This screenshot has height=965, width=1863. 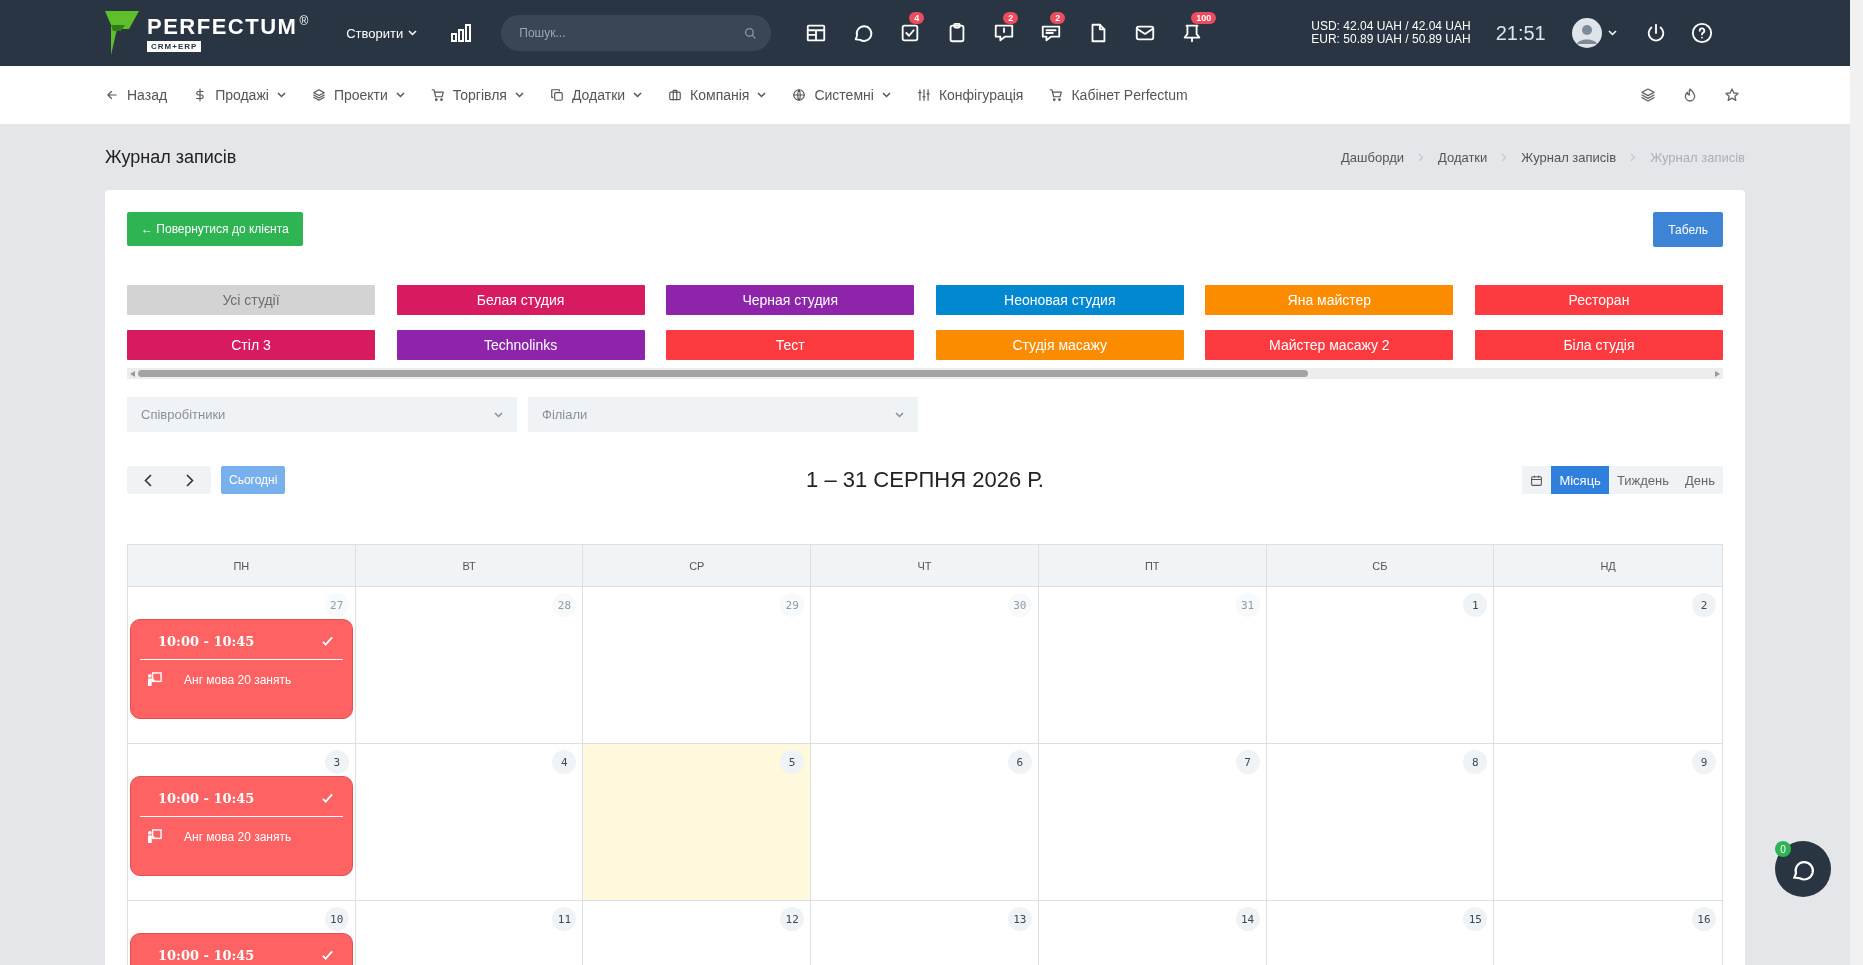 What do you see at coordinates (242, 933) in the screenshot?
I see `day-cell: 10 10:00 - 10:45` at bounding box center [242, 933].